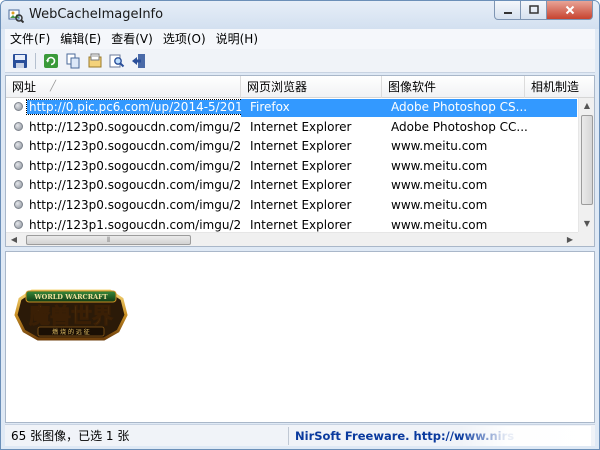  I want to click on copy-button, so click(73, 61).